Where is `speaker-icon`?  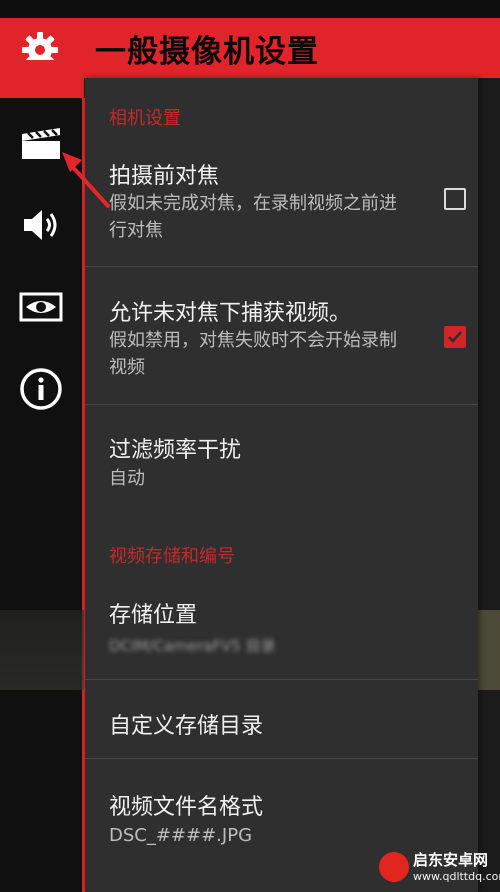 speaker-icon is located at coordinates (41, 225).